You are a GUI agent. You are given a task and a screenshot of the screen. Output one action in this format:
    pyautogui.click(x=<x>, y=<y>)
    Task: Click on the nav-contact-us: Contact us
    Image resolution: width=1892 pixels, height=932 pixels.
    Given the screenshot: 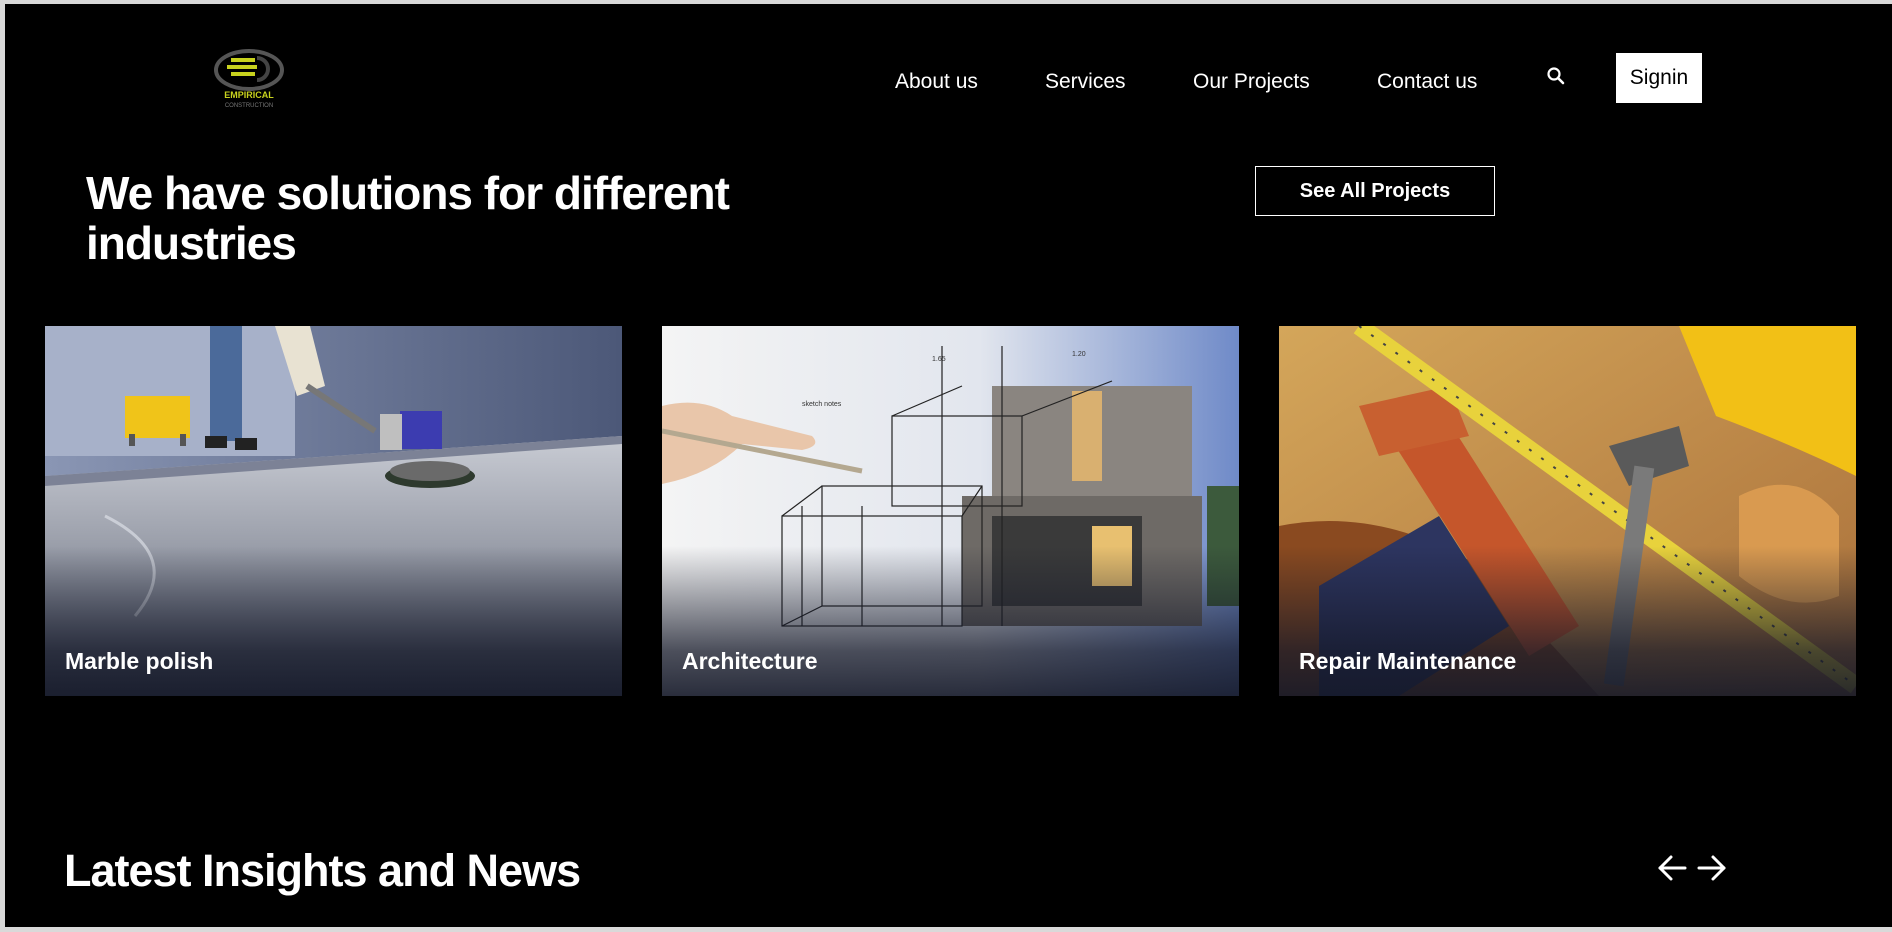 What is the action you would take?
    pyautogui.click(x=1427, y=82)
    